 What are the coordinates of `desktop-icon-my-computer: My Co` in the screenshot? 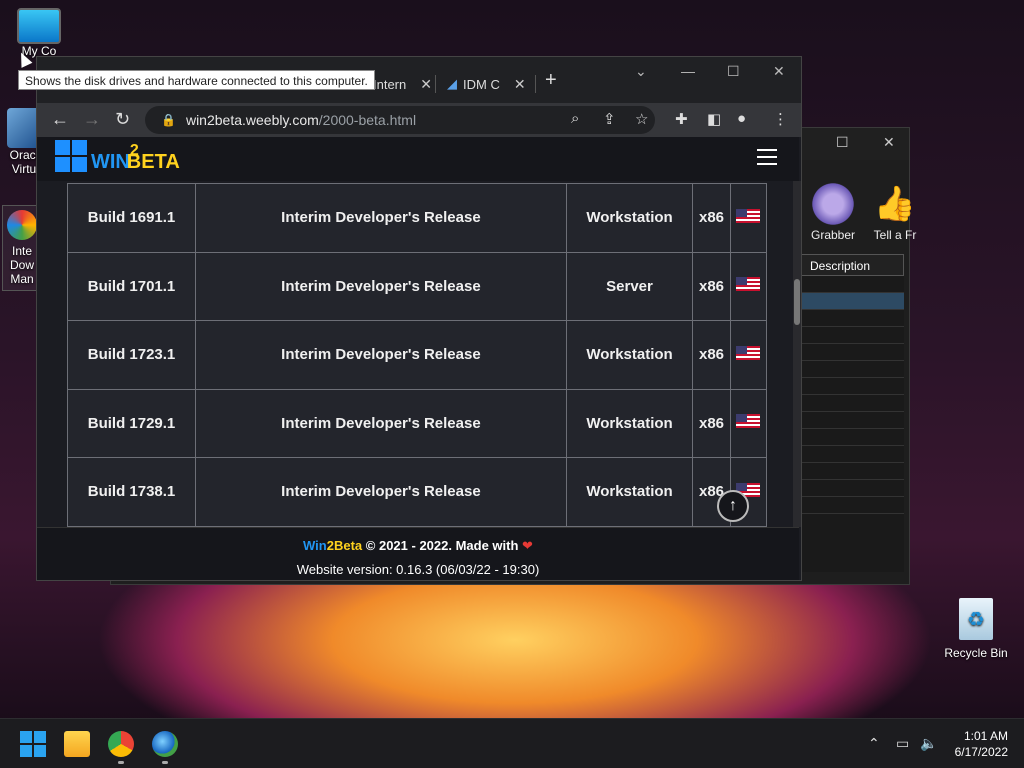 It's located at (39, 33).